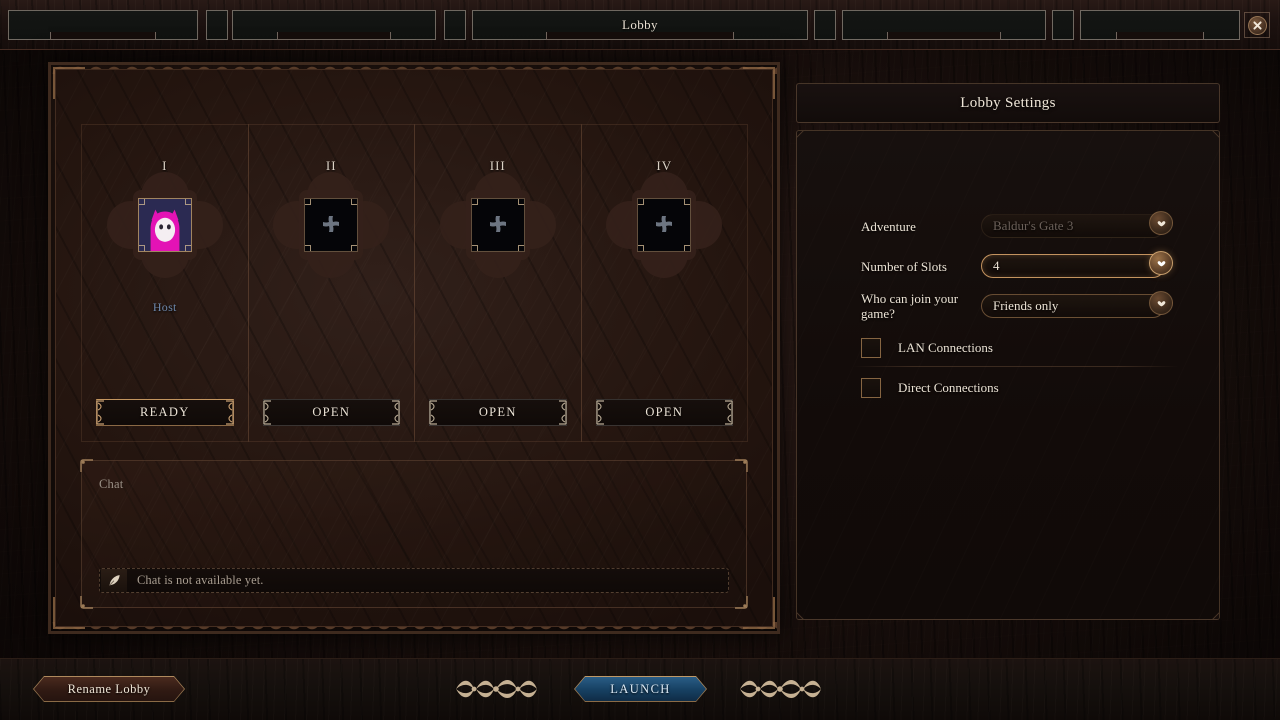 The image size is (1280, 720). Describe the element at coordinates (87, 466) in the screenshot. I see `chat-corner-ornament-top-left` at that location.